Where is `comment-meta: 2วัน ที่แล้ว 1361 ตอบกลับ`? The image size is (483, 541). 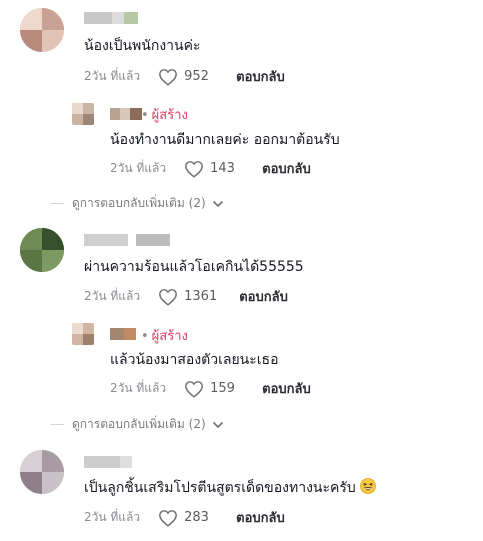
comment-meta: 2วัน ที่แล้ว 1361 ตอบกลับ is located at coordinates (186, 296).